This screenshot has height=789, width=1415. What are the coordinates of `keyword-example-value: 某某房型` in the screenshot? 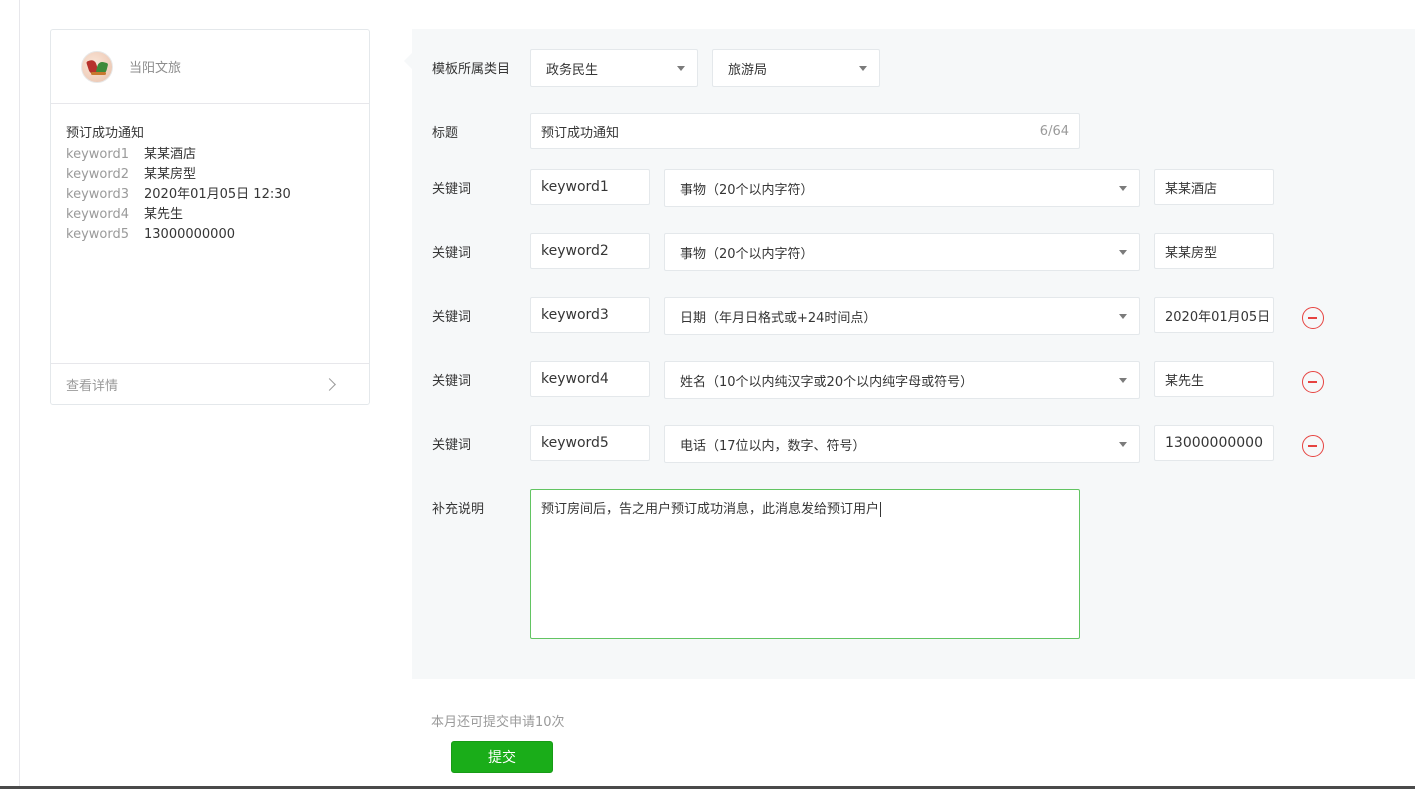 It's located at (1191, 253).